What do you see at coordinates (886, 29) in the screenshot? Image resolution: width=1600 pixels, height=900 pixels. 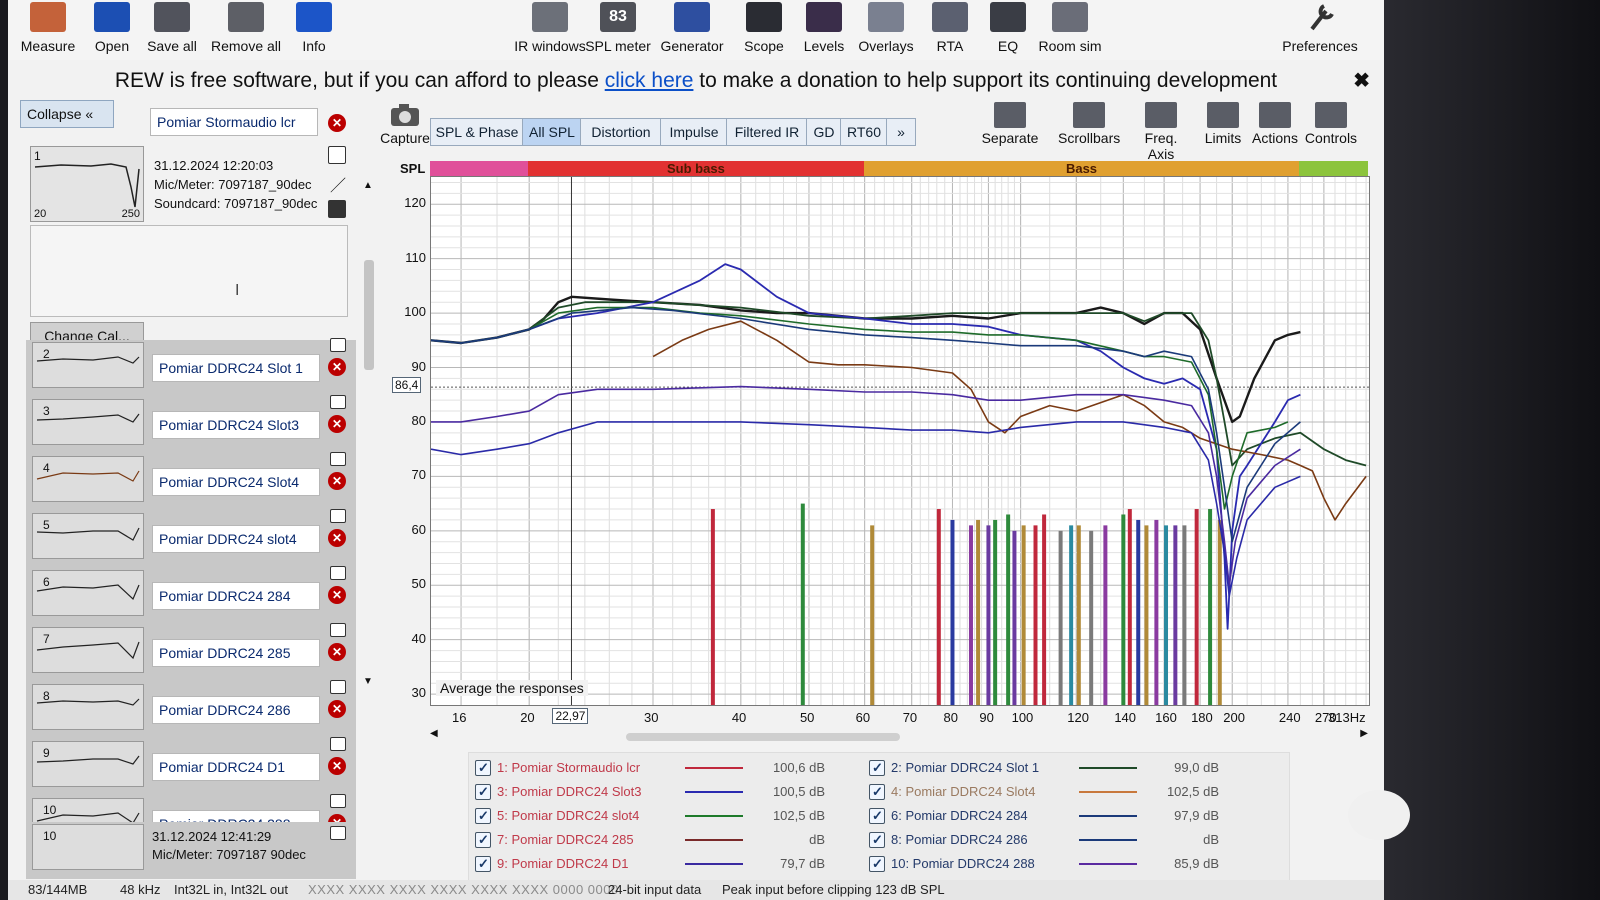 I see `overlays-button: Overlays` at bounding box center [886, 29].